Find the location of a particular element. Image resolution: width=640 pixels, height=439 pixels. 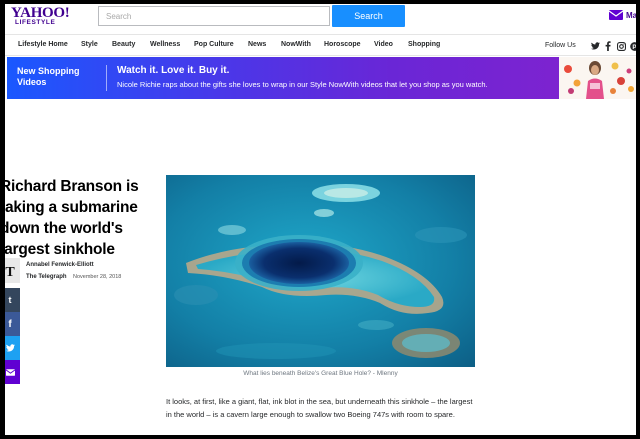

share-twitter-button is located at coordinates (12, 348).